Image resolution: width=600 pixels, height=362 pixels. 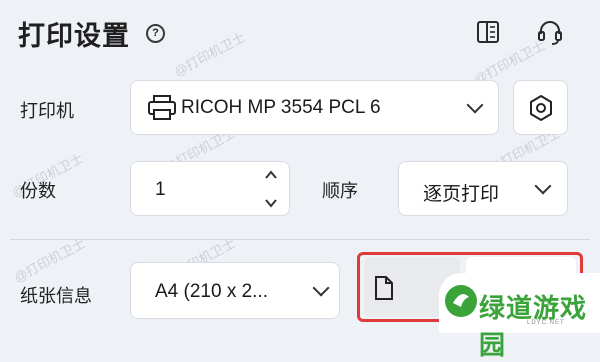 What do you see at coordinates (340, 191) in the screenshot?
I see `order-label: 顺序` at bounding box center [340, 191].